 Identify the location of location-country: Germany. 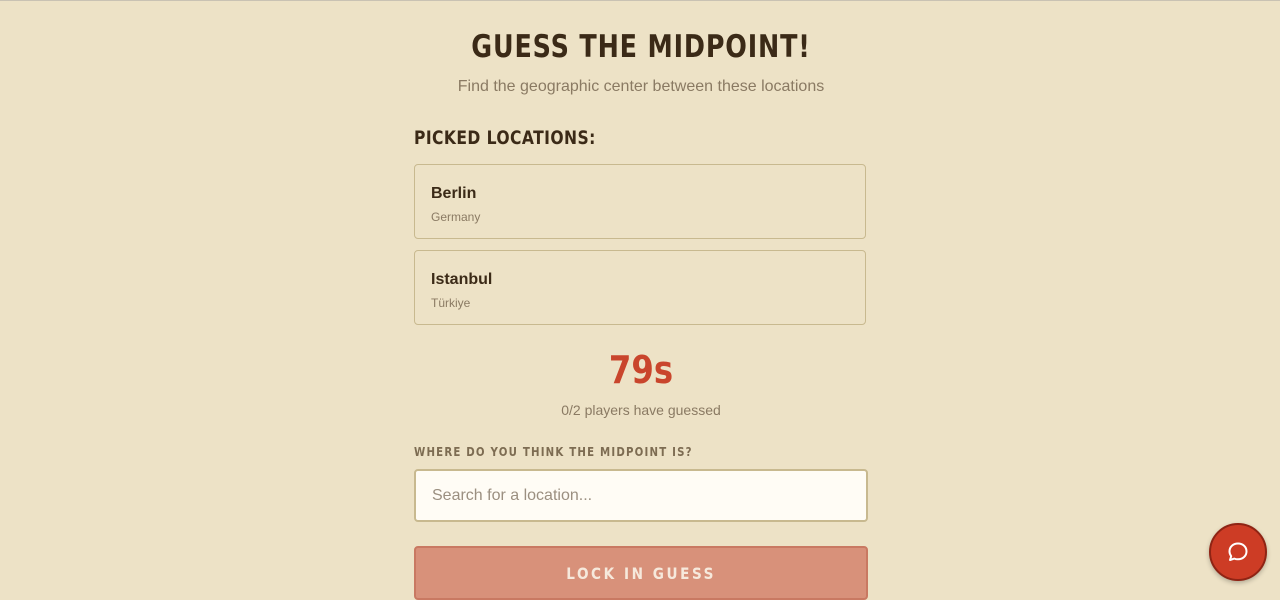
(456, 217).